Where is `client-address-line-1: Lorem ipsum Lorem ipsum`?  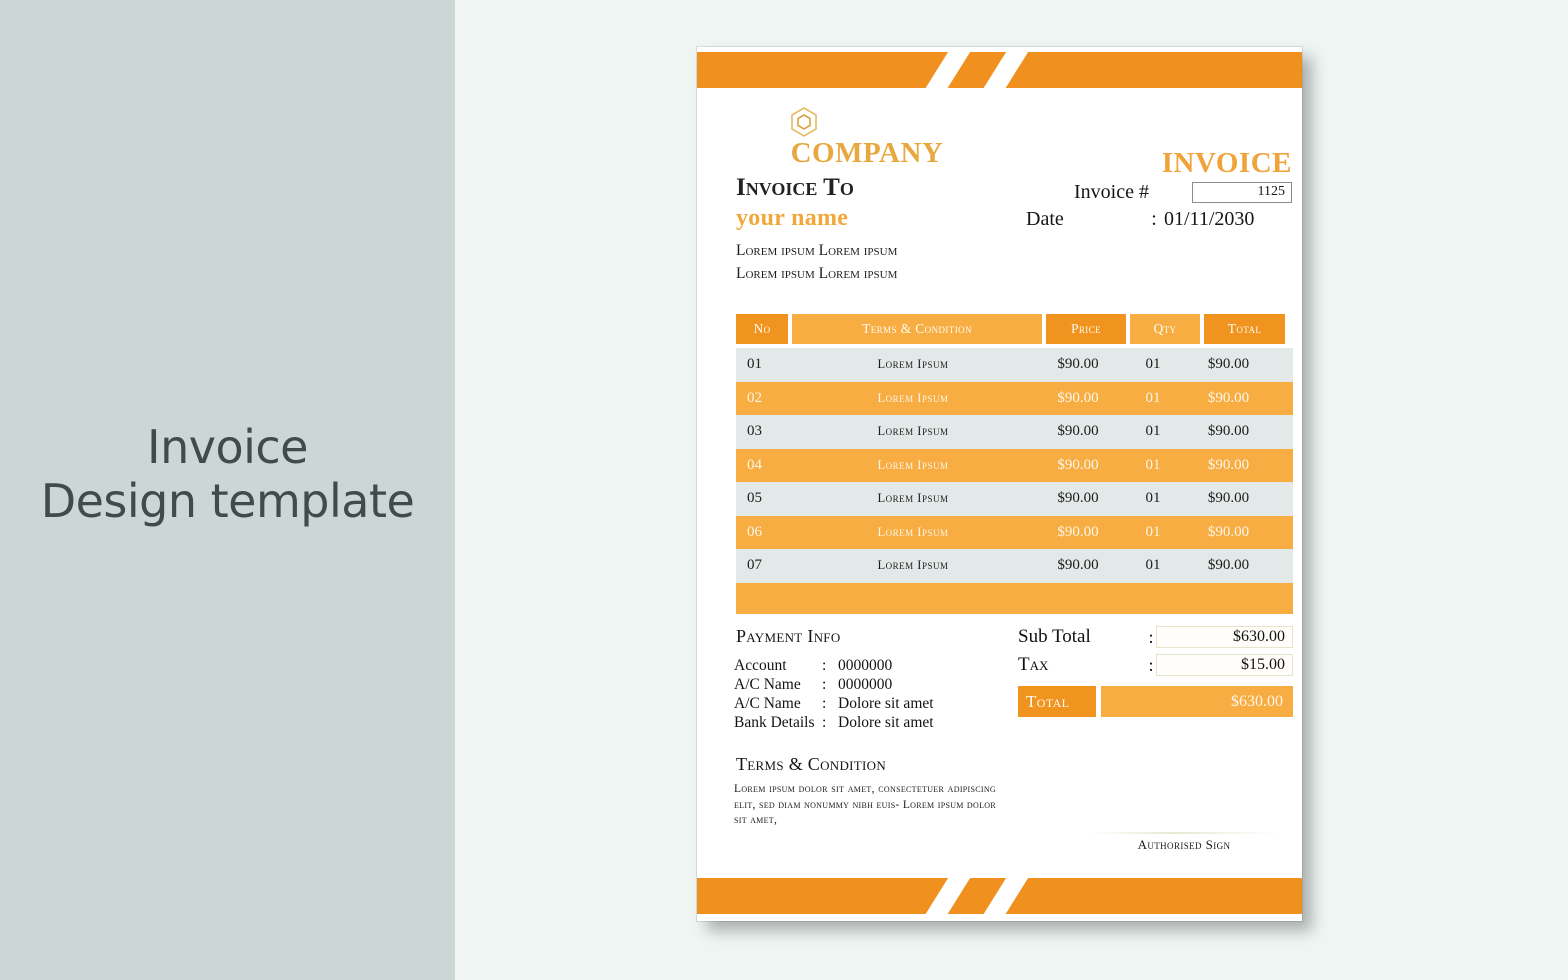
client-address-line-1: Lorem ipsum Lorem ipsum is located at coordinates (817, 250).